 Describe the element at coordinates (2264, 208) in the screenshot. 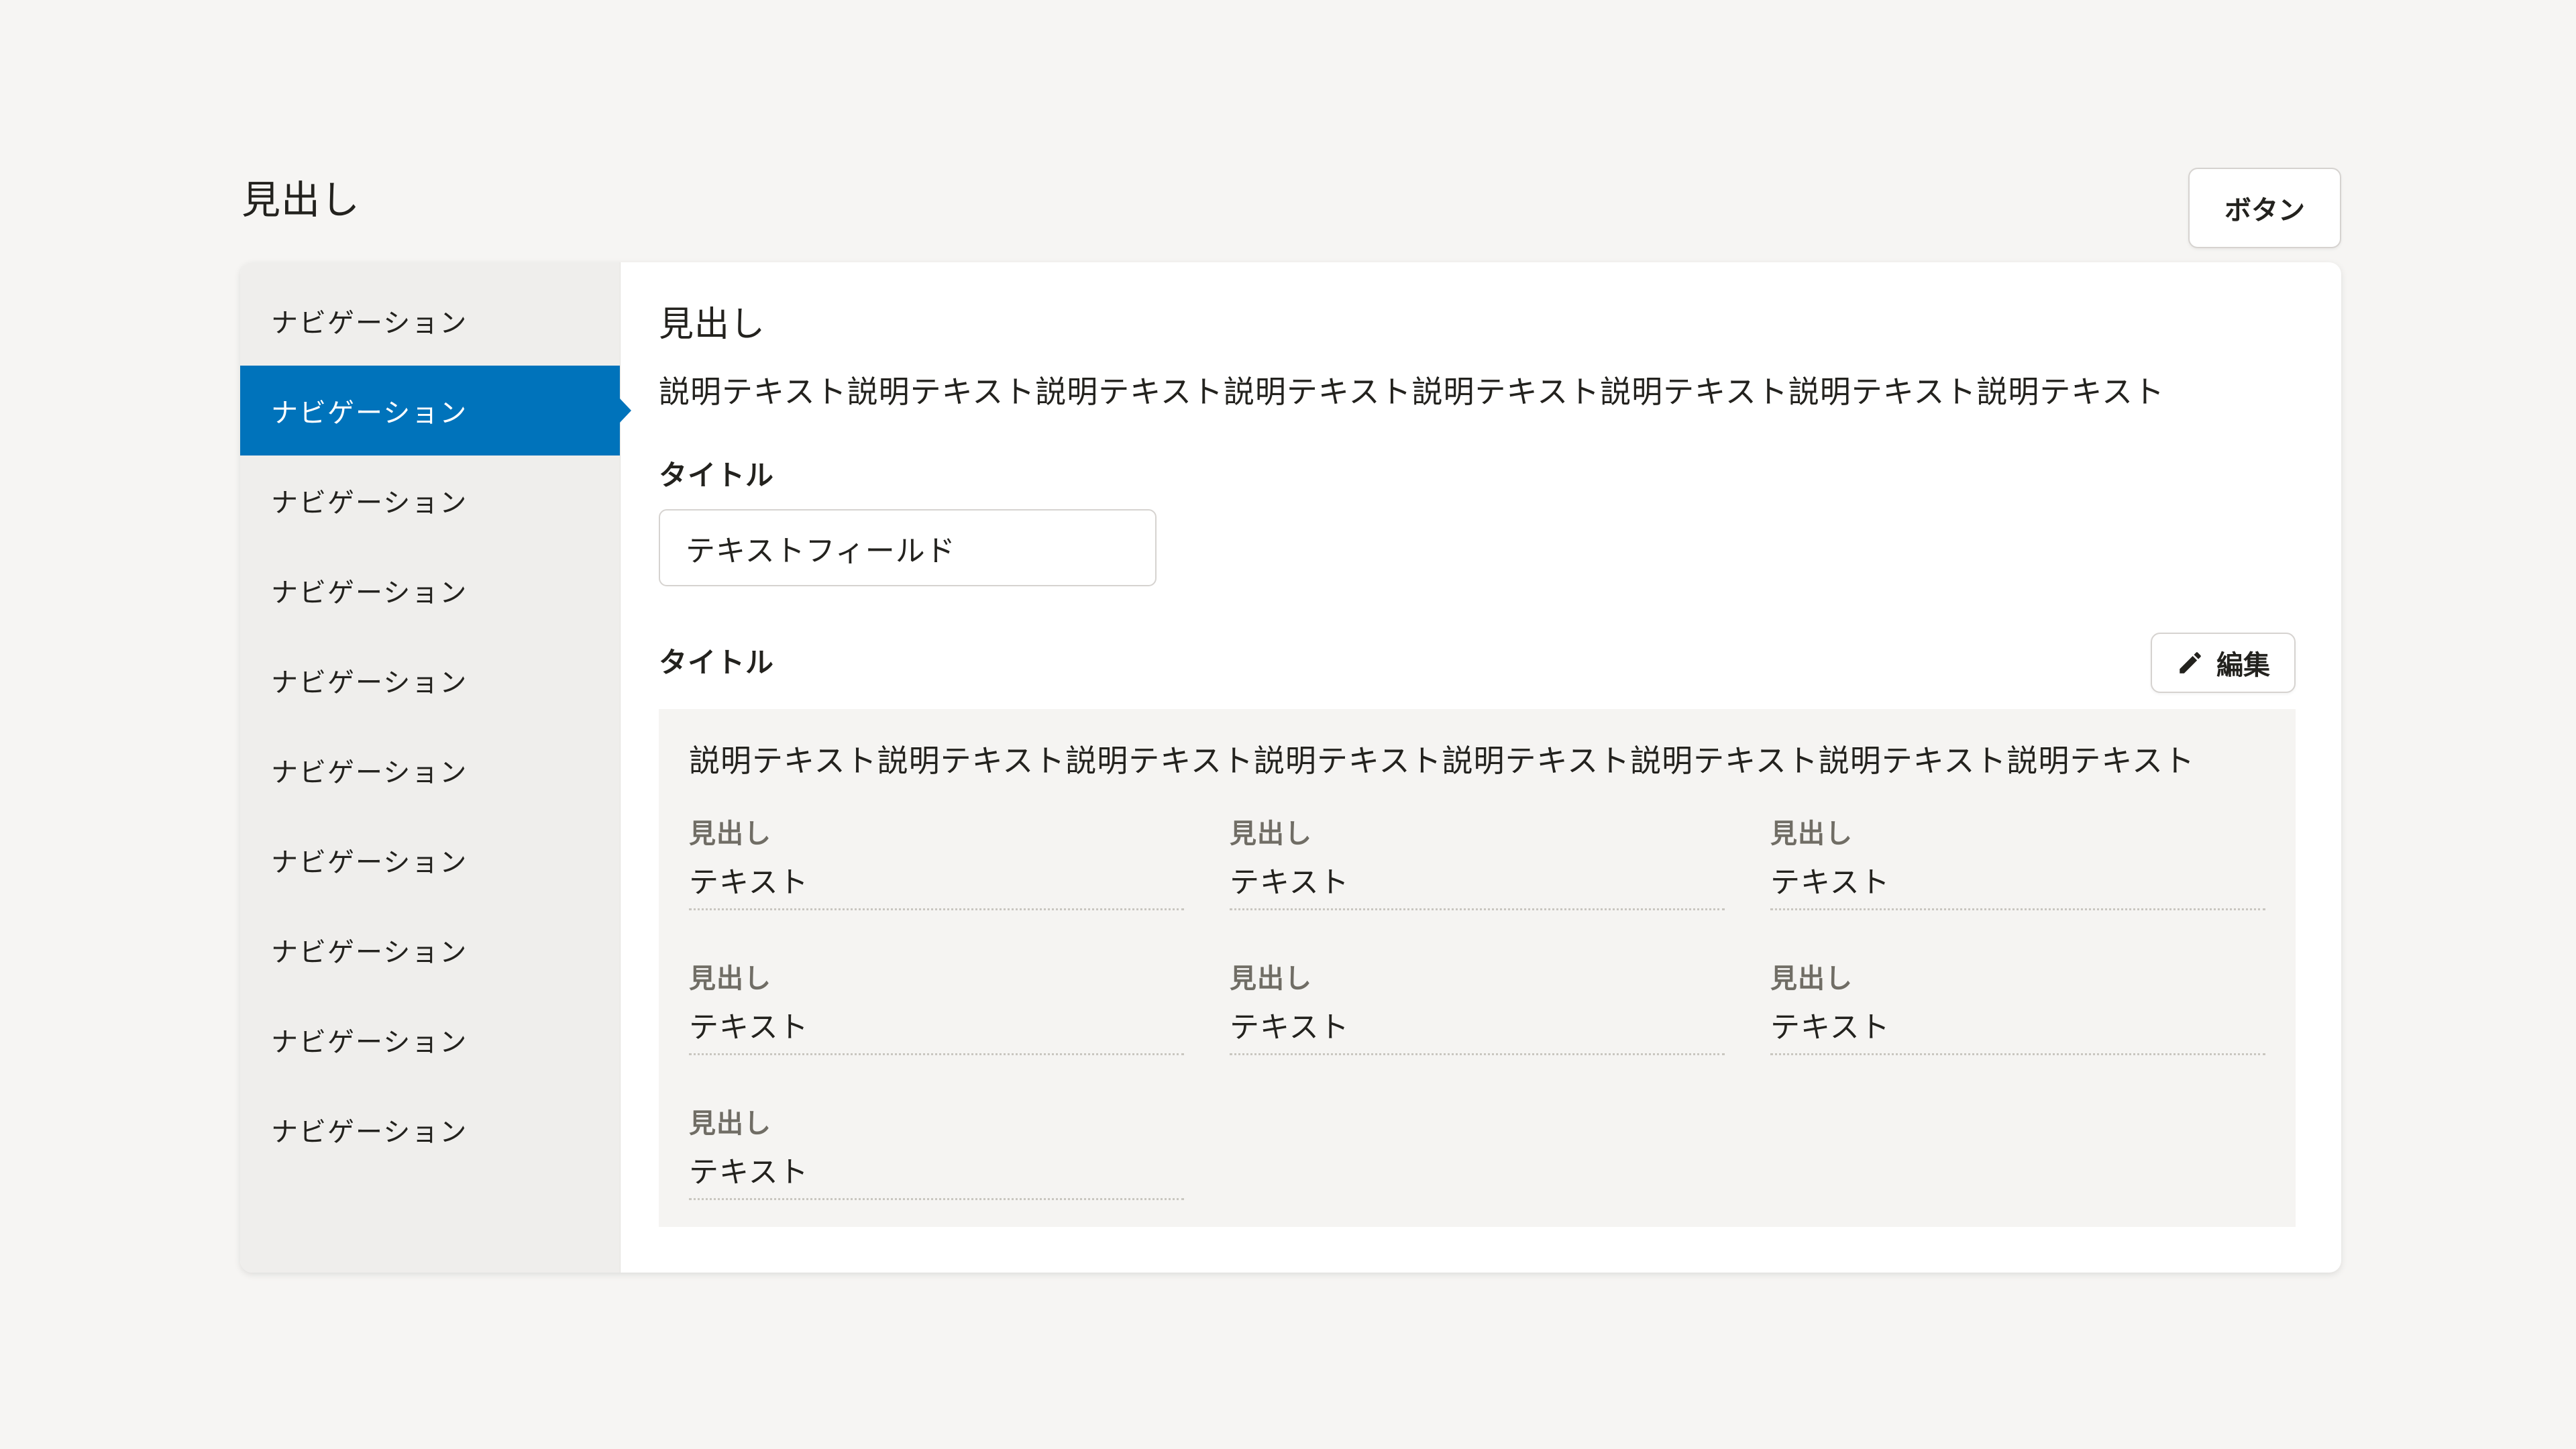

I see `action-button: ボタン` at that location.